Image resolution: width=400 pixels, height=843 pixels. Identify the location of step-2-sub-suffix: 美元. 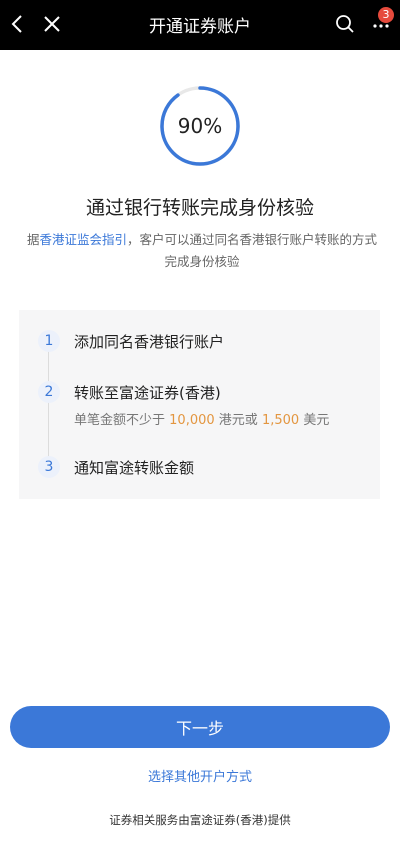
(316, 420).